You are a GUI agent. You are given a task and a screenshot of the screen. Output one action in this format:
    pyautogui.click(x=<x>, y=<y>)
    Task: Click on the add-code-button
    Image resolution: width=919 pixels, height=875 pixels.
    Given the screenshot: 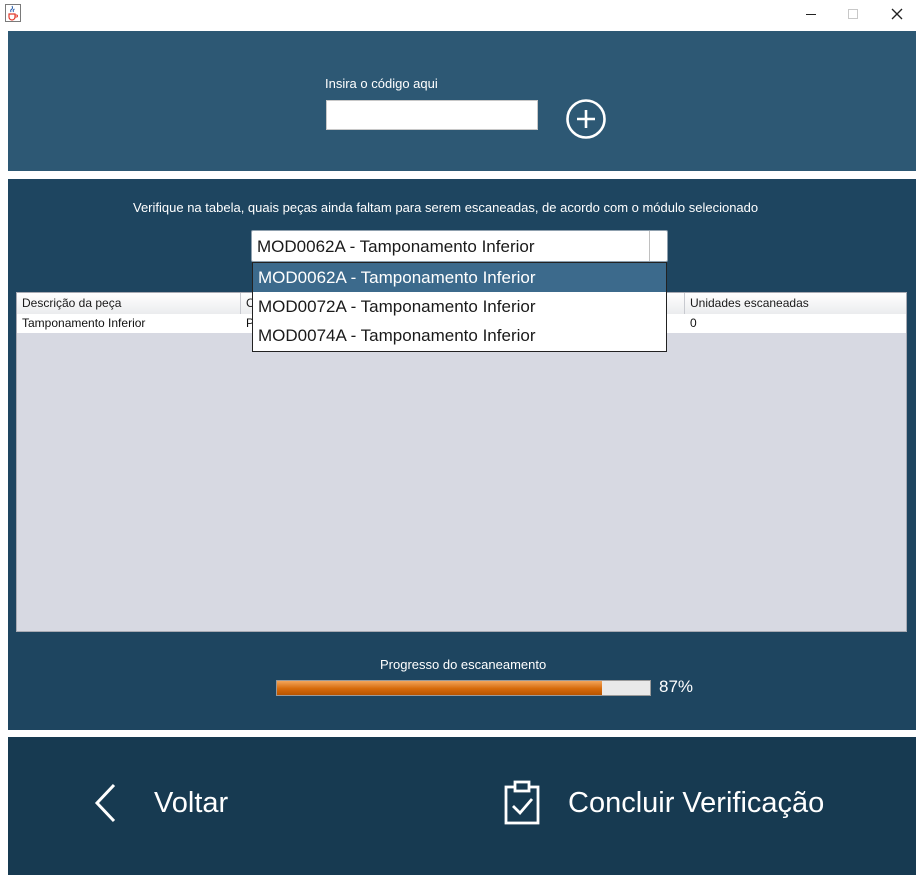 What is the action you would take?
    pyautogui.click(x=586, y=119)
    